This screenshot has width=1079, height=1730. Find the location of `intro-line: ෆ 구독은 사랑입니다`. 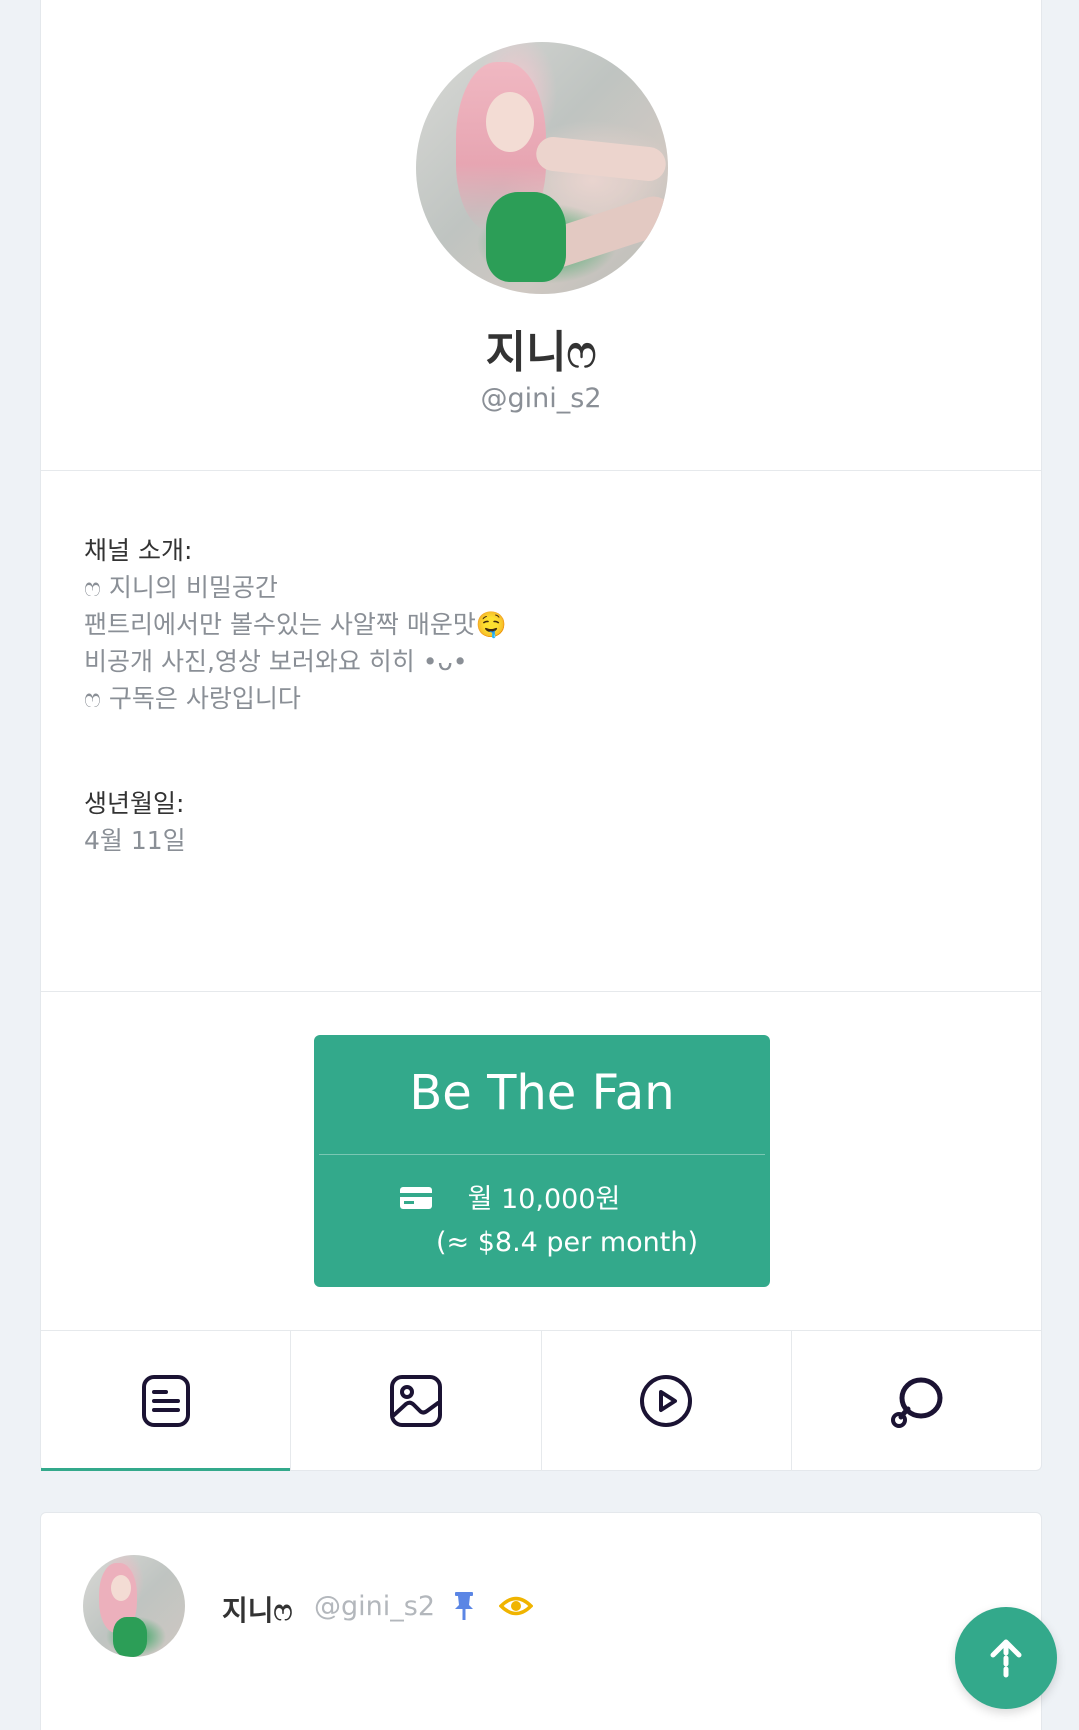

intro-line: ෆ 구독은 사랑입니다 is located at coordinates (192, 698).